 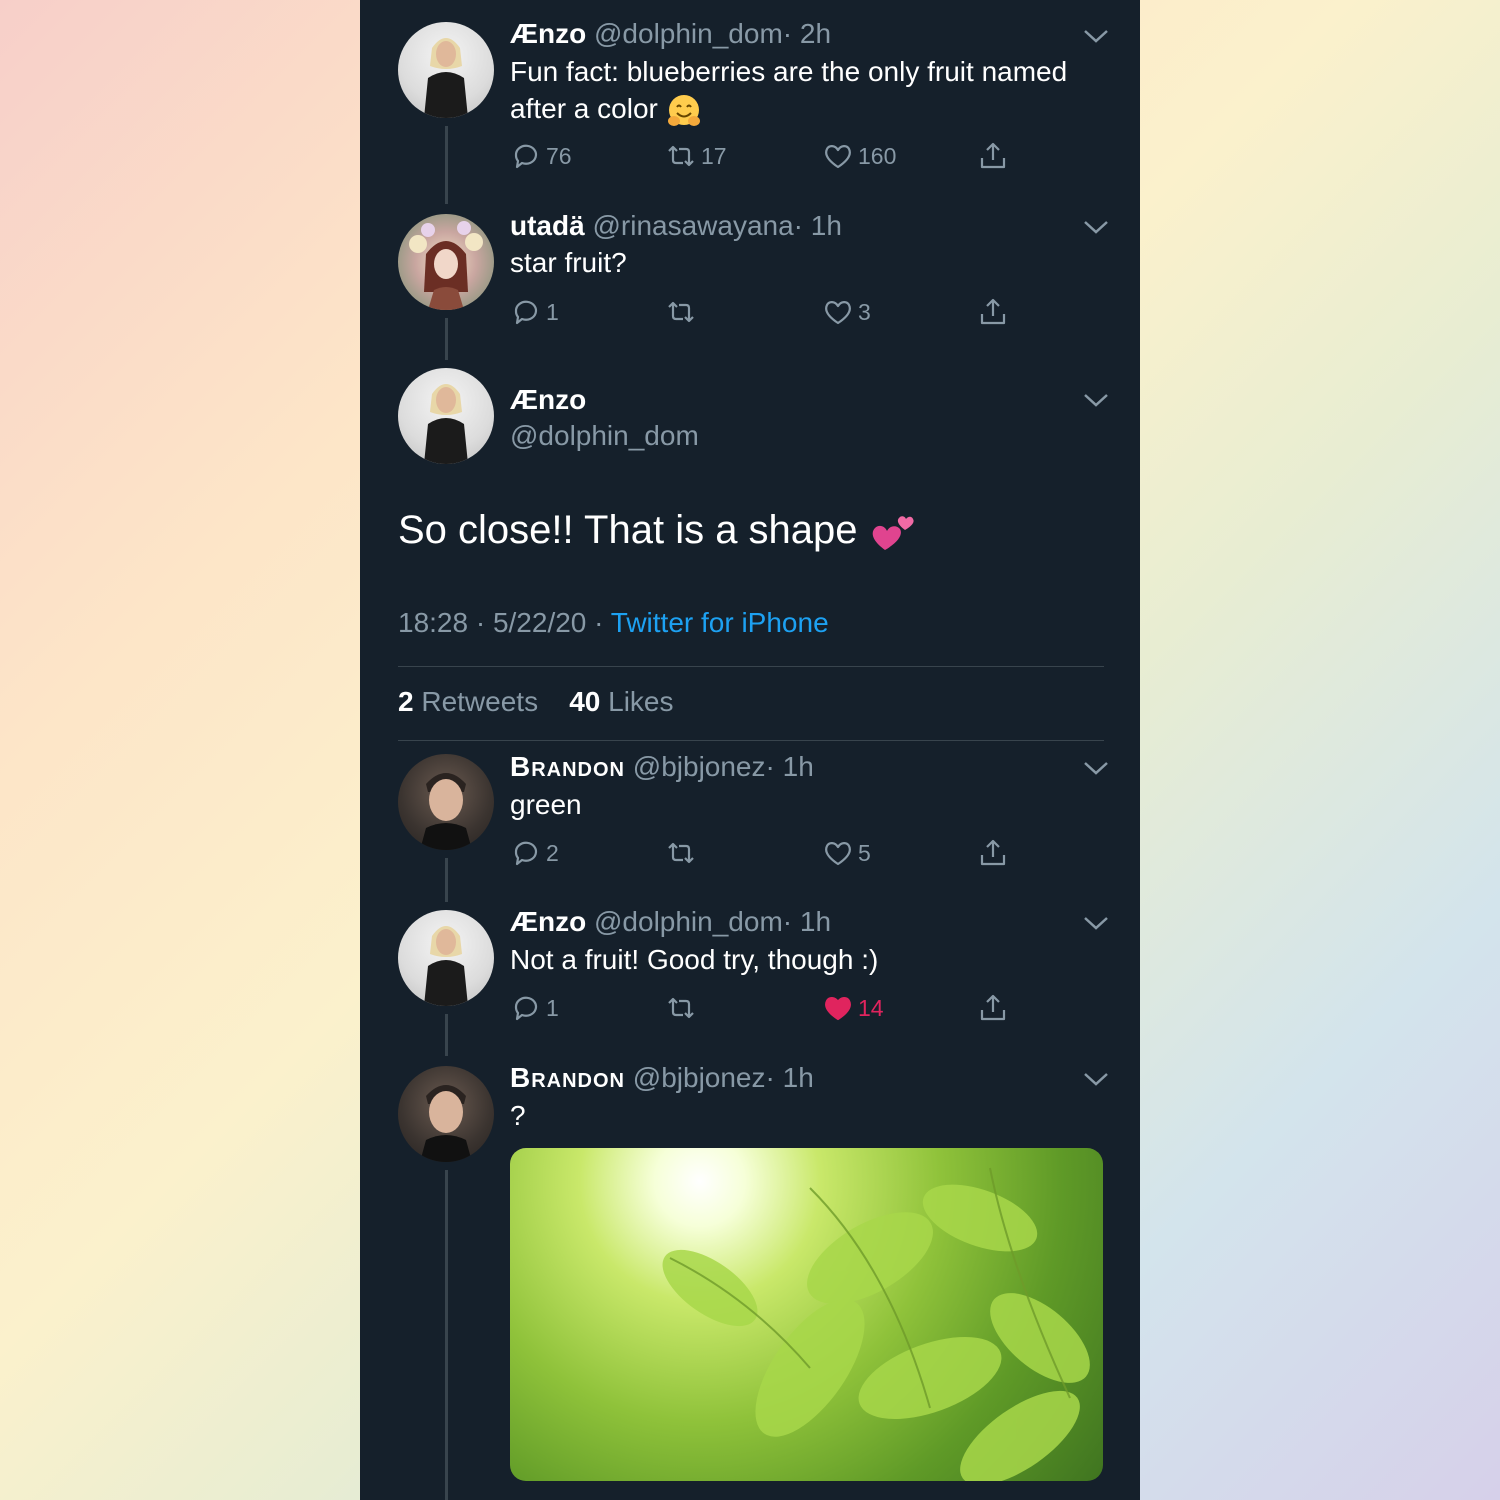 What do you see at coordinates (585, 701) in the screenshot?
I see `like-total: 40` at bounding box center [585, 701].